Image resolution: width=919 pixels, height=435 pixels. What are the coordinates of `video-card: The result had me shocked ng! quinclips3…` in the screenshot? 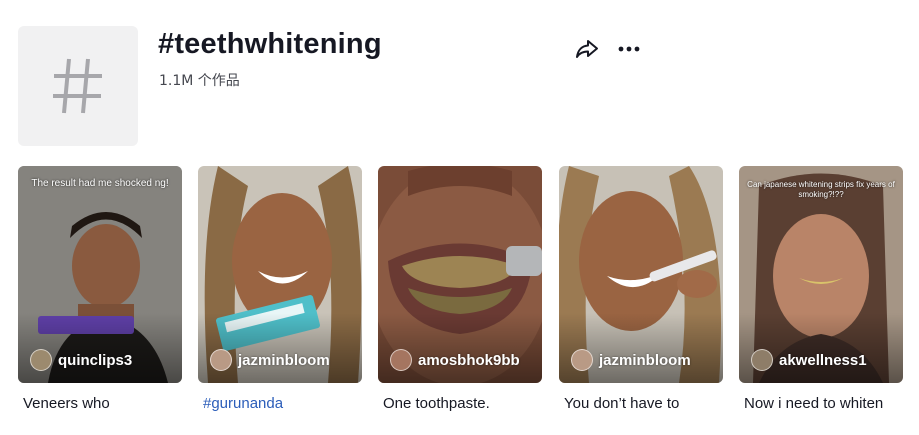 It's located at (100, 289).